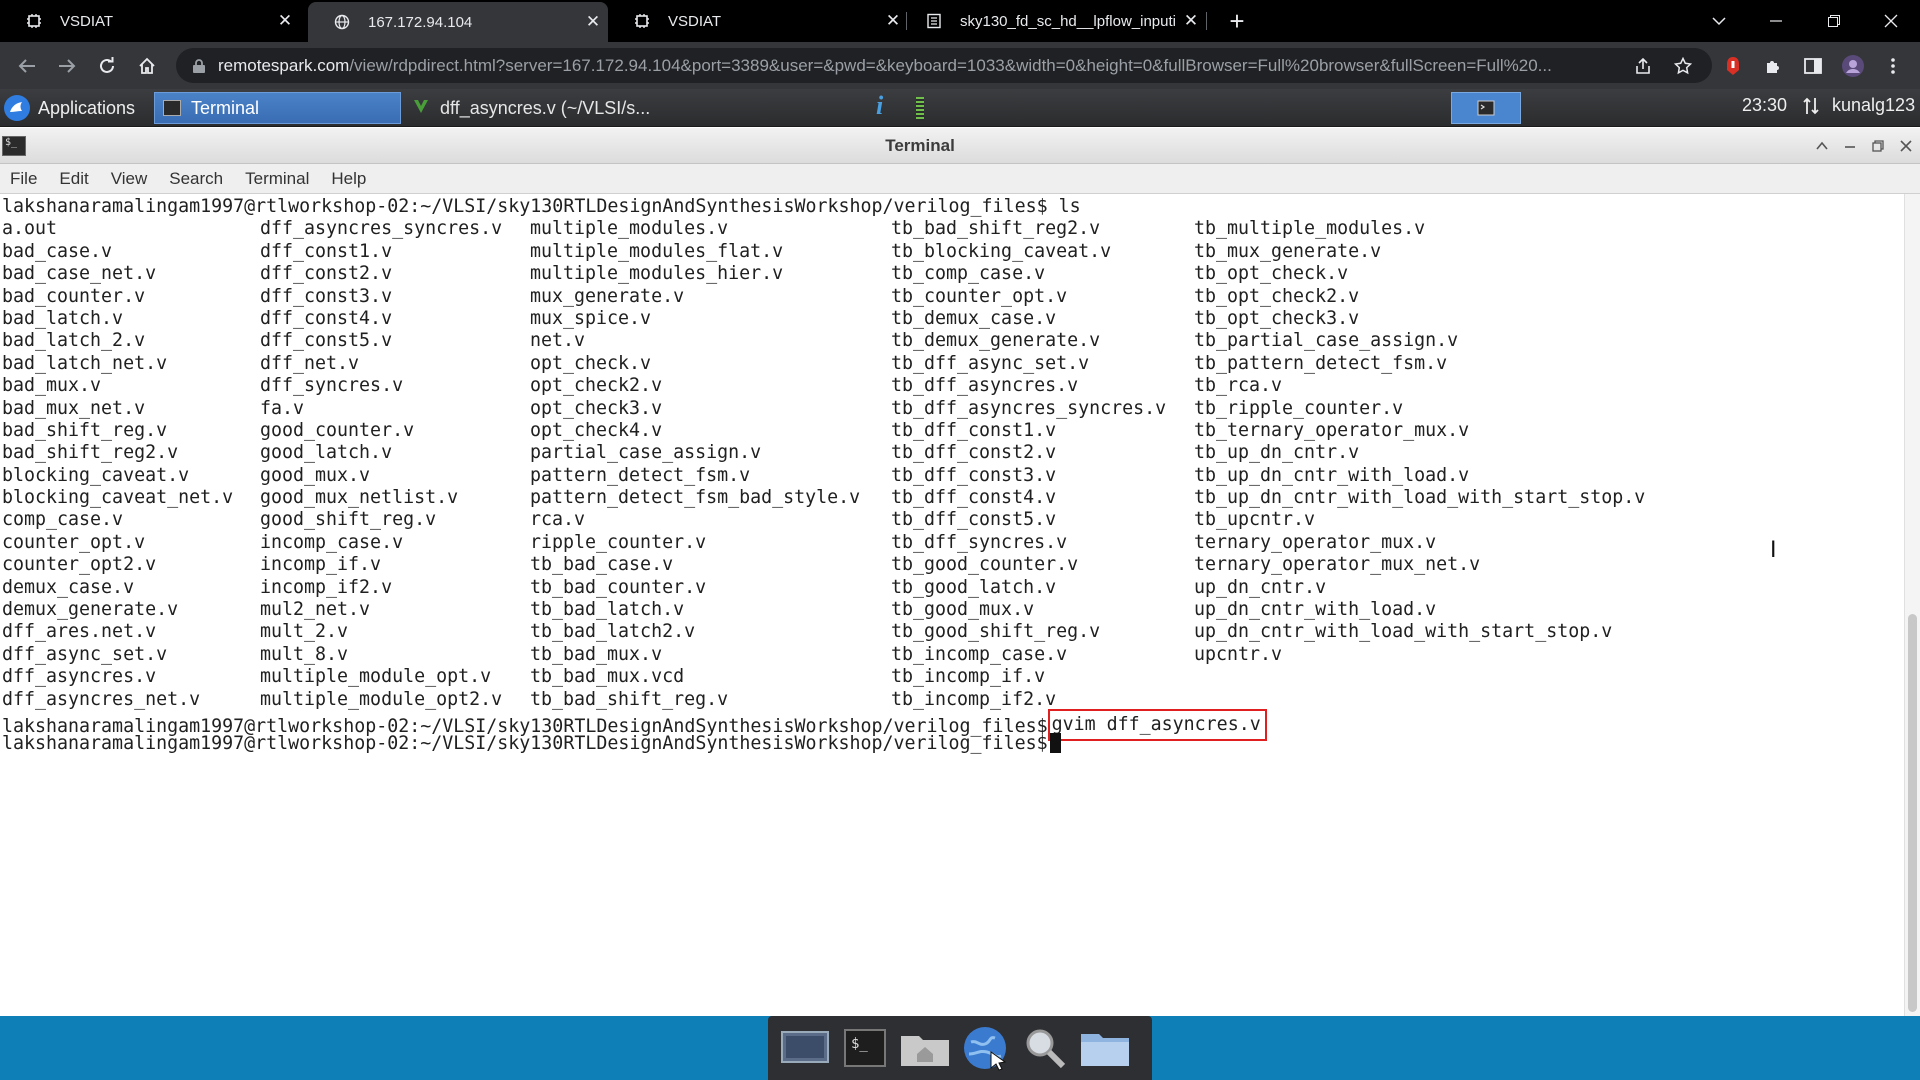 The height and width of the screenshot is (1080, 1920). What do you see at coordinates (1238, 654) in the screenshot?
I see `file-name: upcntr.v` at bounding box center [1238, 654].